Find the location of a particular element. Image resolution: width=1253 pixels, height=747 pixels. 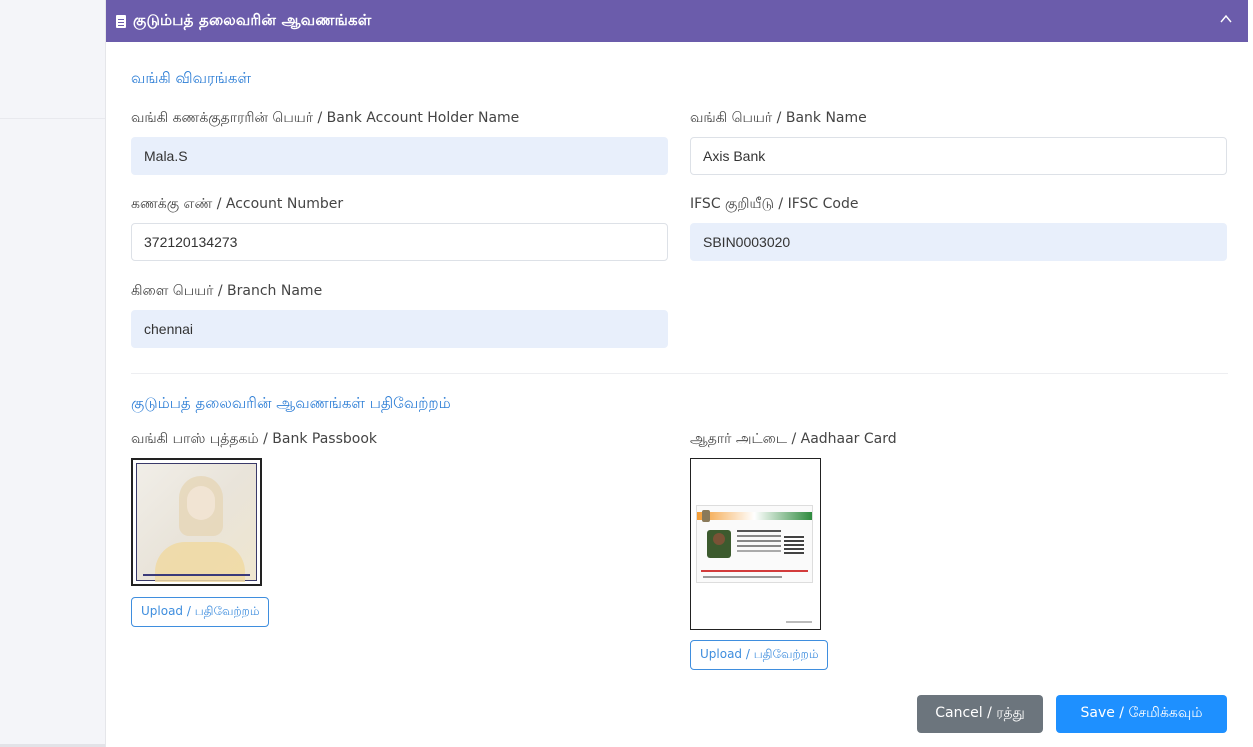

passbook-label: வங்கி பாஸ் புத்தகம் / Bank Passbook is located at coordinates (254, 439).